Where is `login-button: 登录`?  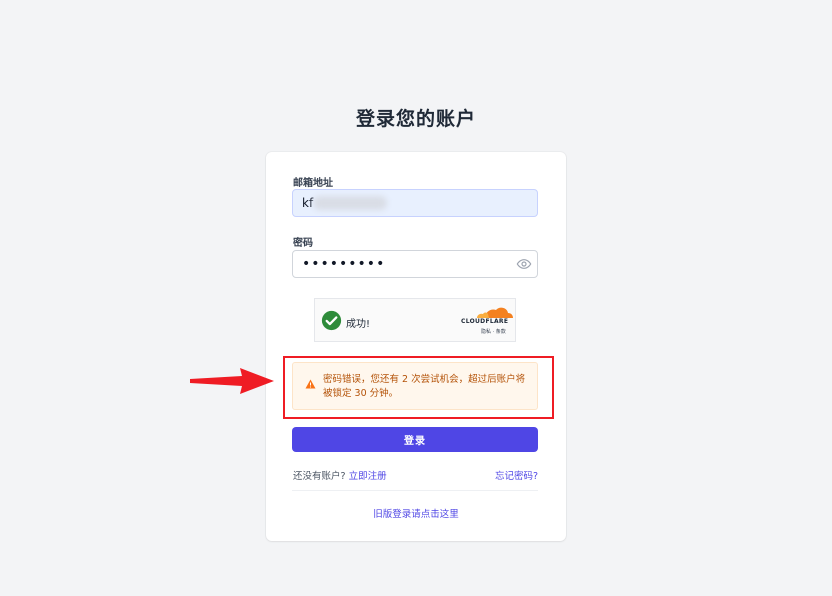
login-button: 登录 is located at coordinates (415, 439).